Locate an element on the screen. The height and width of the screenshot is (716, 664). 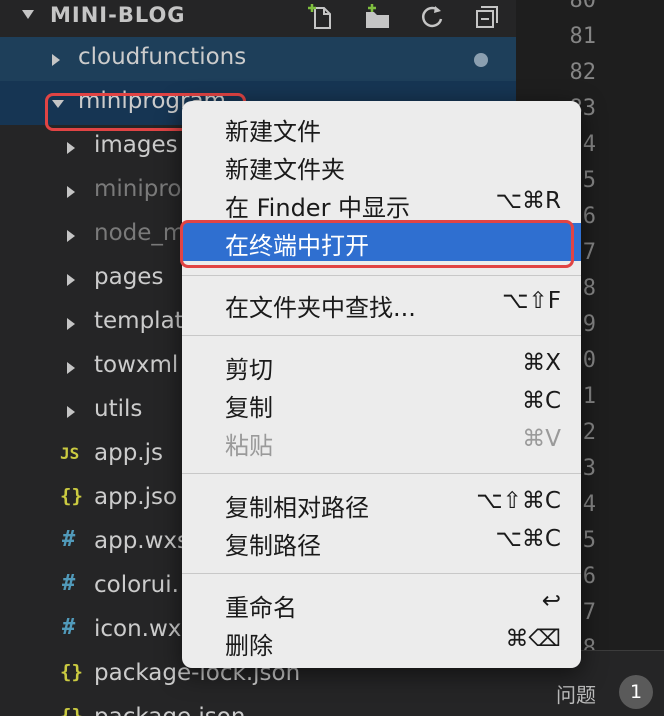
menu-item-shortcut: ⌥⌘C is located at coordinates (528, 539).